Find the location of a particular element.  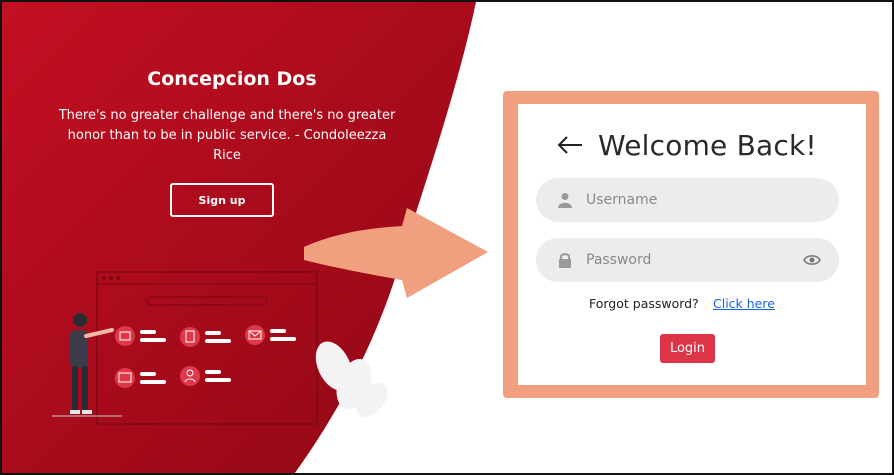

foliage-graphic is located at coordinates (351, 379).